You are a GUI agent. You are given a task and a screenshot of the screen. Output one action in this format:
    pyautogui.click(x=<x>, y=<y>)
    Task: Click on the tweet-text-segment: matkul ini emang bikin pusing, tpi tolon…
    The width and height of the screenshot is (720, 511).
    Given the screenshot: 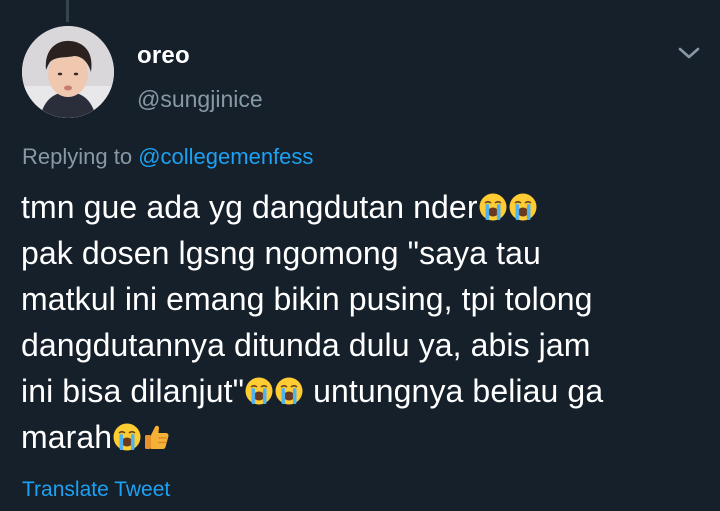 What is the action you would take?
    pyautogui.click(x=307, y=299)
    